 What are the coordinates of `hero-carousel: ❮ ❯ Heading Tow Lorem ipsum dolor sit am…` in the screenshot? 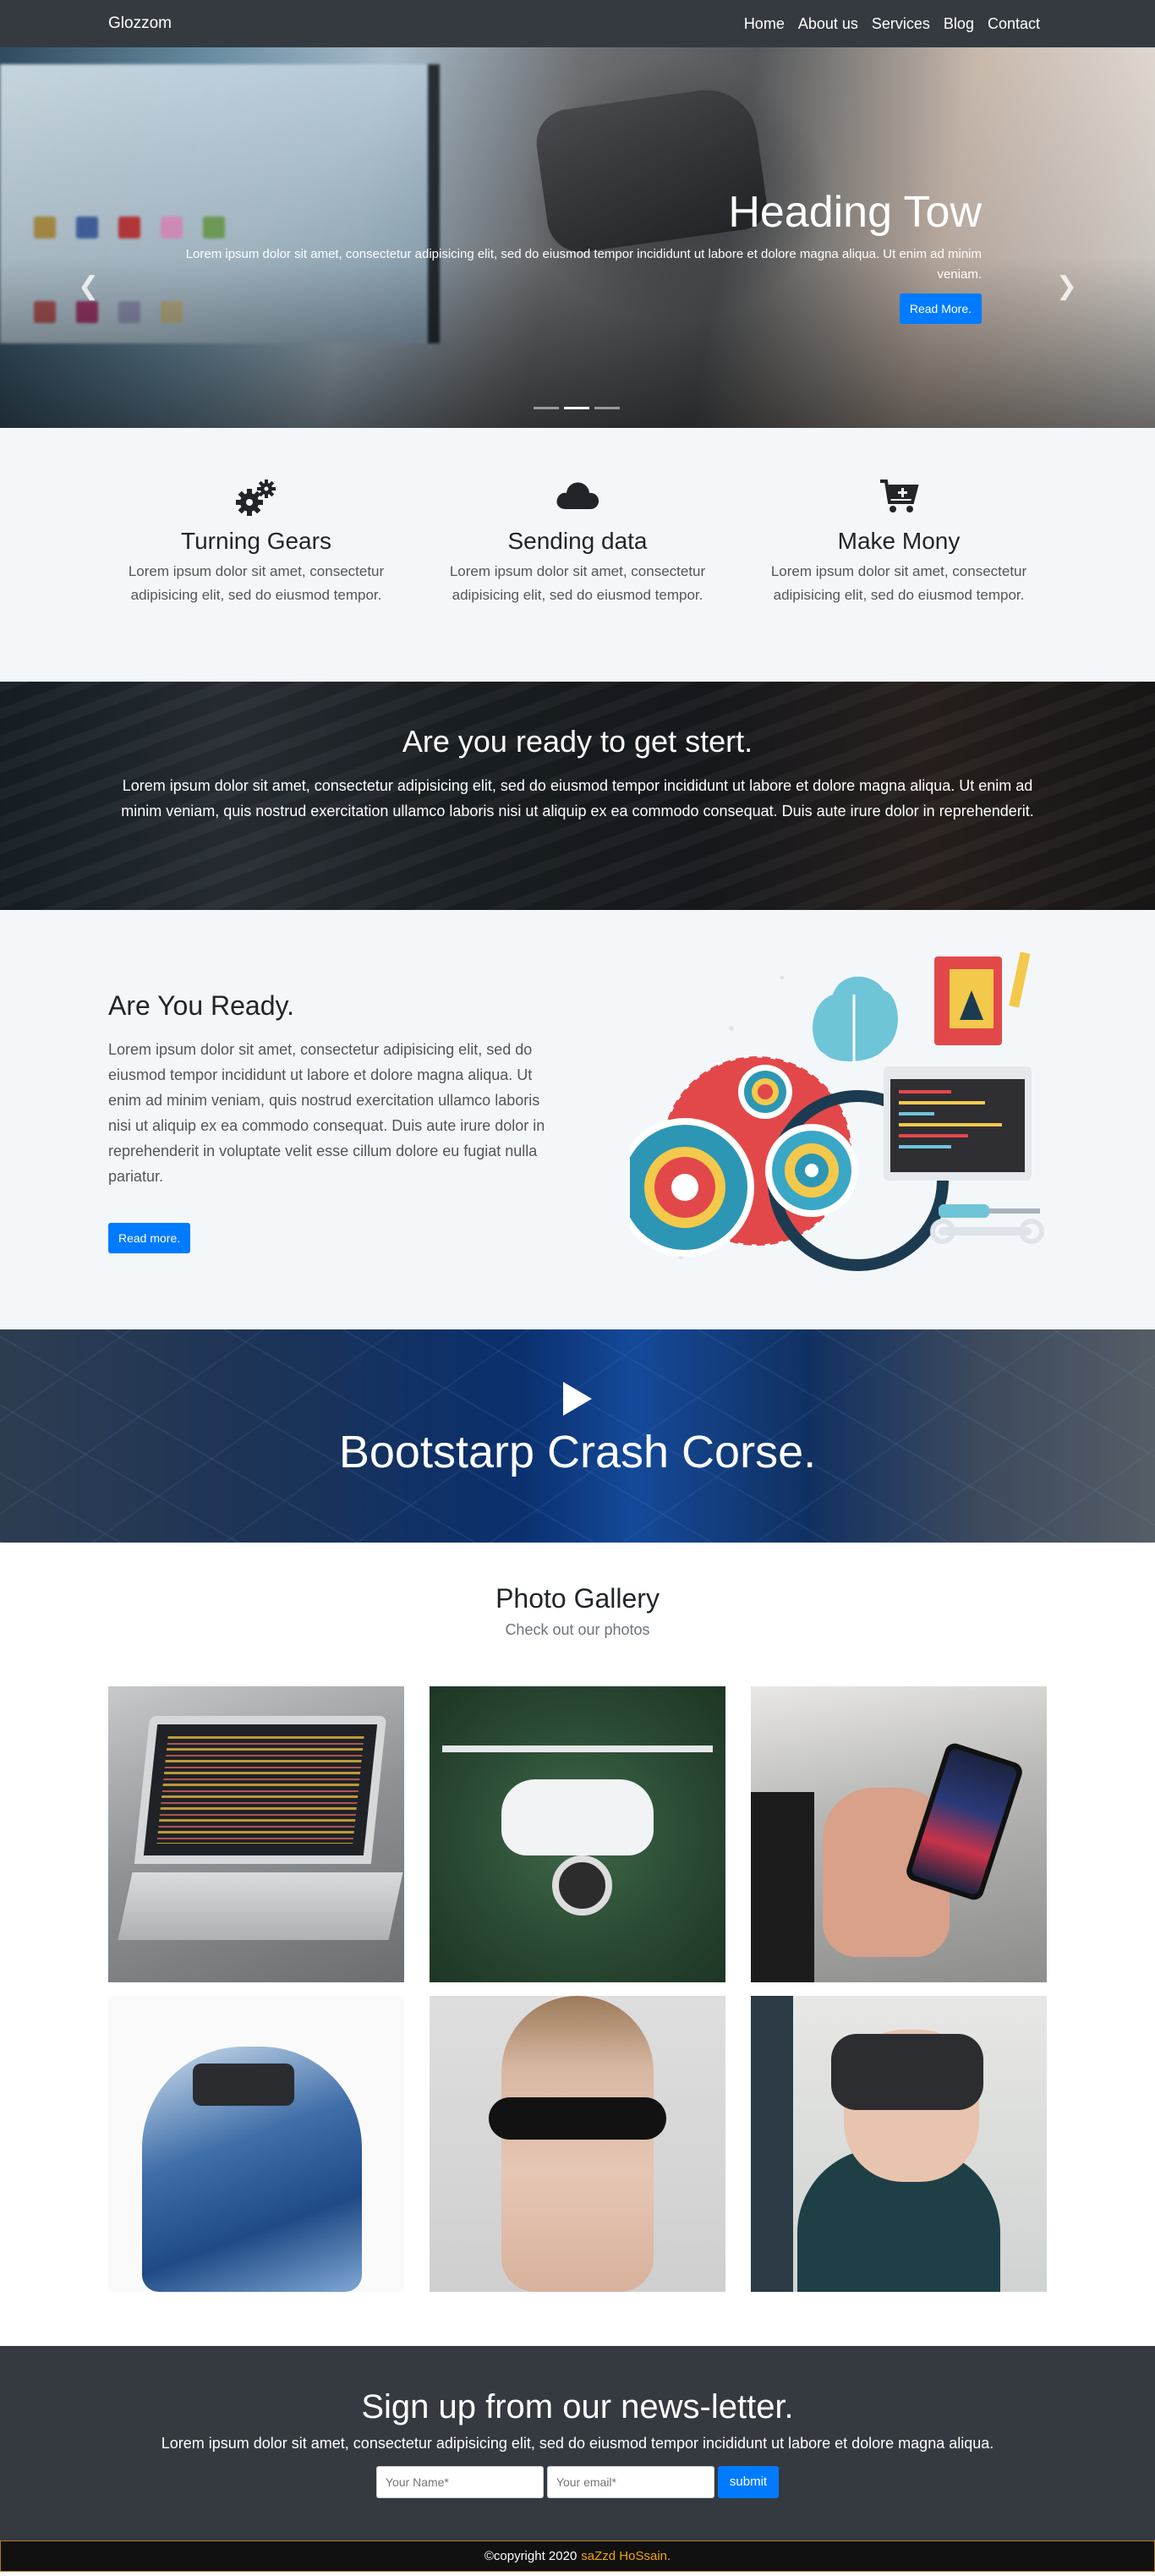 It's located at (577, 237).